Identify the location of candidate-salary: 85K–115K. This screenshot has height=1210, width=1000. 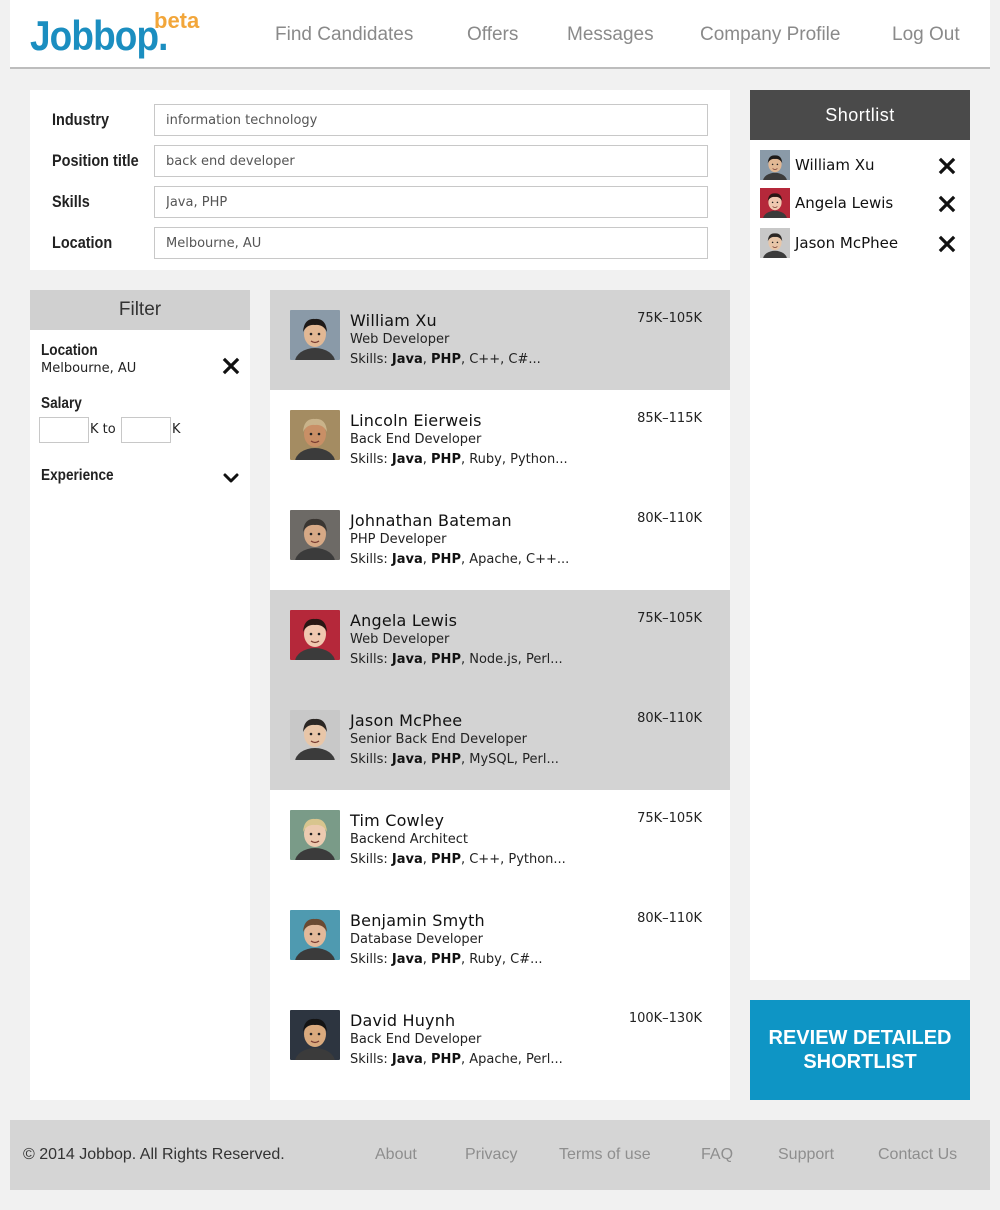
(669, 418).